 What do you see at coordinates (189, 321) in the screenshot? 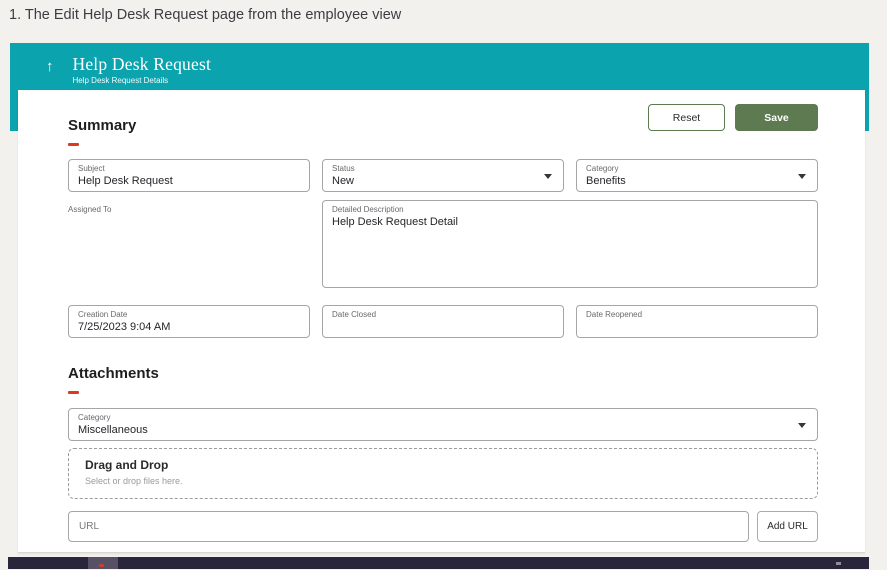
I see `creation-date-field: Creation Date 7/25/2023 9:04 AM` at bounding box center [189, 321].